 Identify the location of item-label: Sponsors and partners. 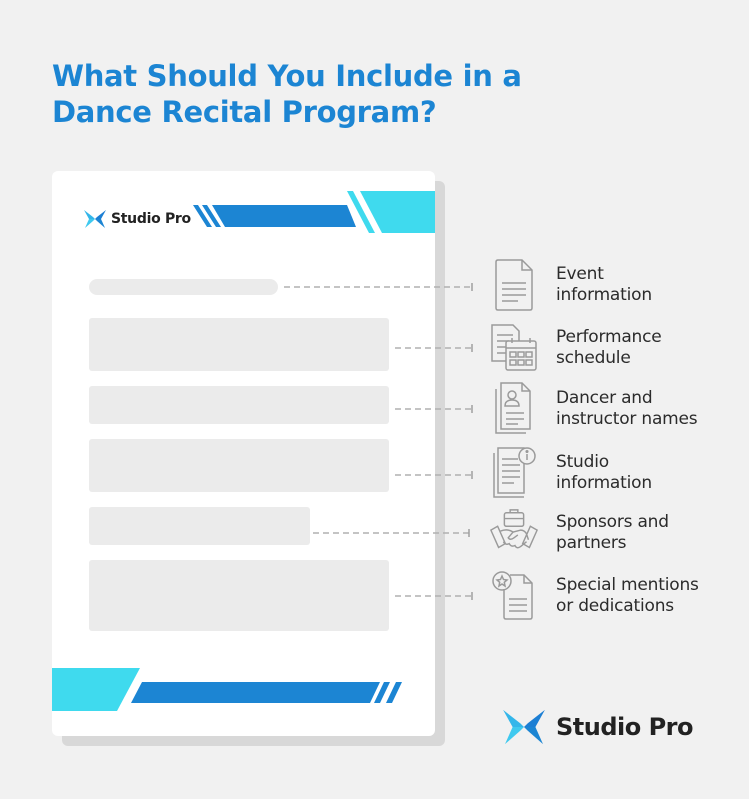
(612, 532).